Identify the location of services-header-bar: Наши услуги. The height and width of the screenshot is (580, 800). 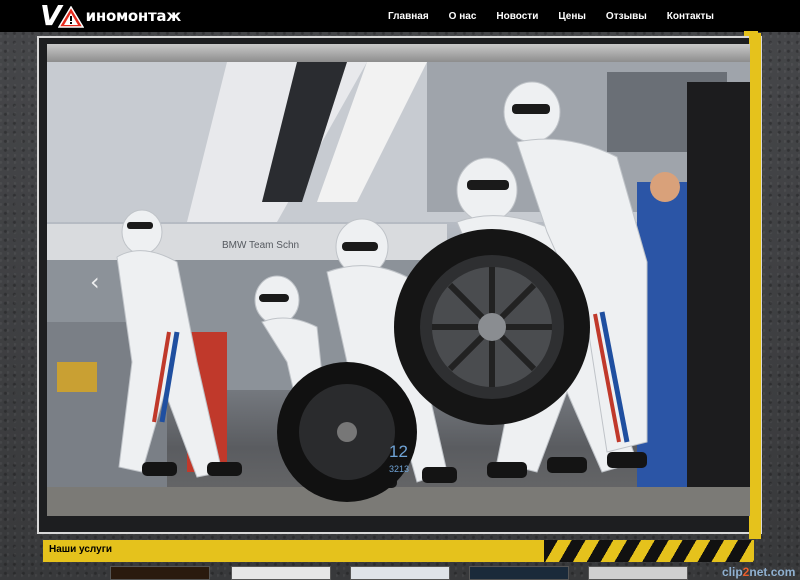
(398, 551).